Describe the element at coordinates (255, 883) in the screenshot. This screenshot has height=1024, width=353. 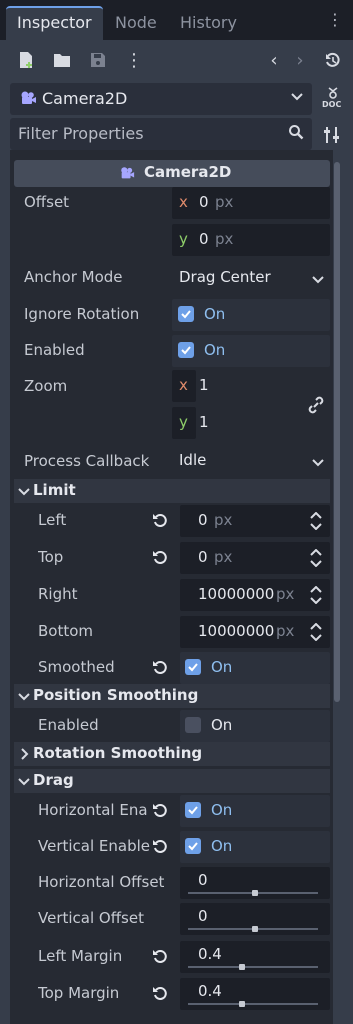
I see `drag-horizontal-offset-field: 0` at that location.